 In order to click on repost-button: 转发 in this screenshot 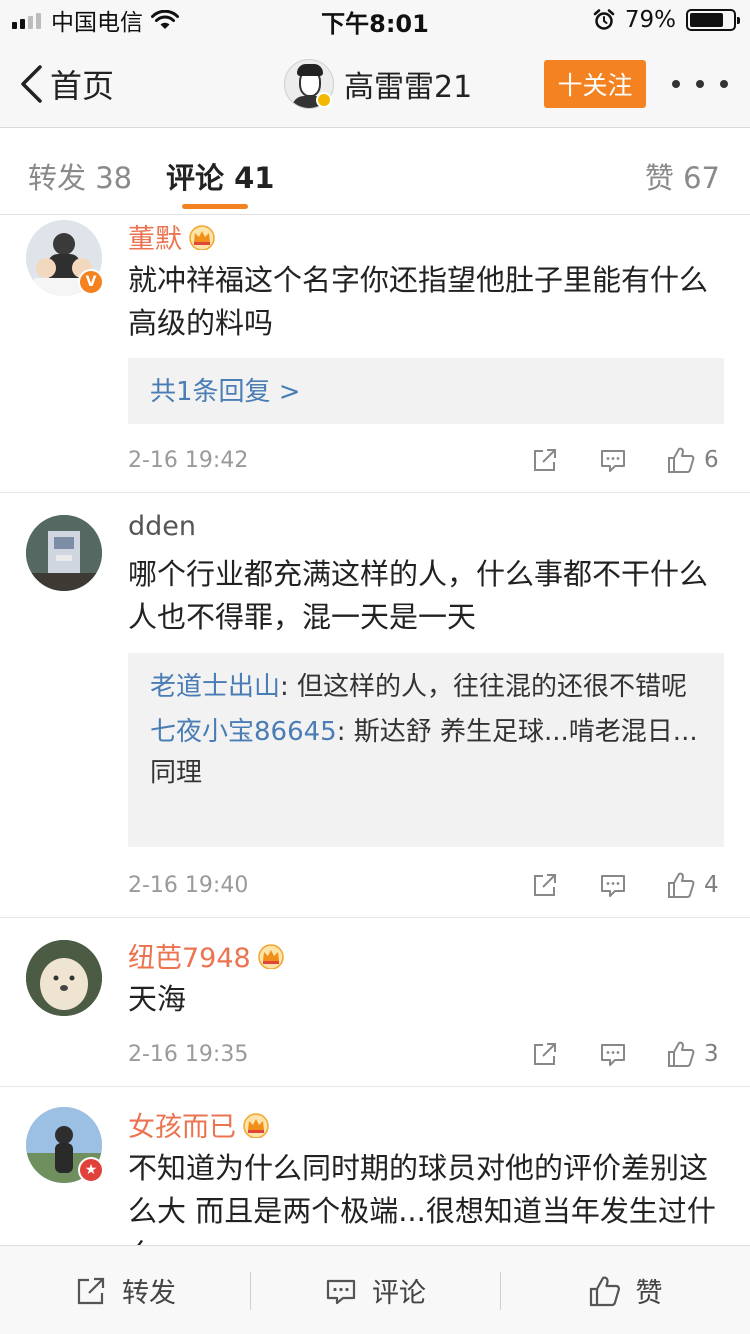, I will do `click(125, 1290)`.